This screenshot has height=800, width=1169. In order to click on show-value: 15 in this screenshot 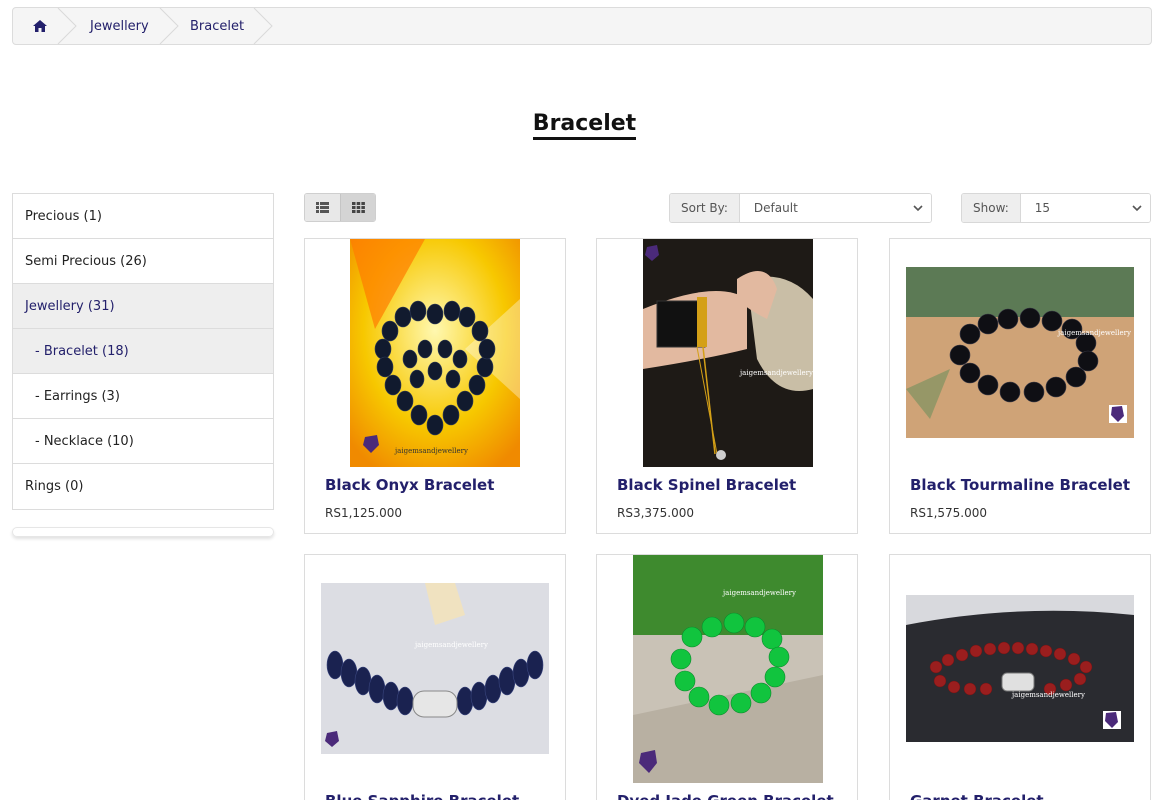, I will do `click(1042, 208)`.